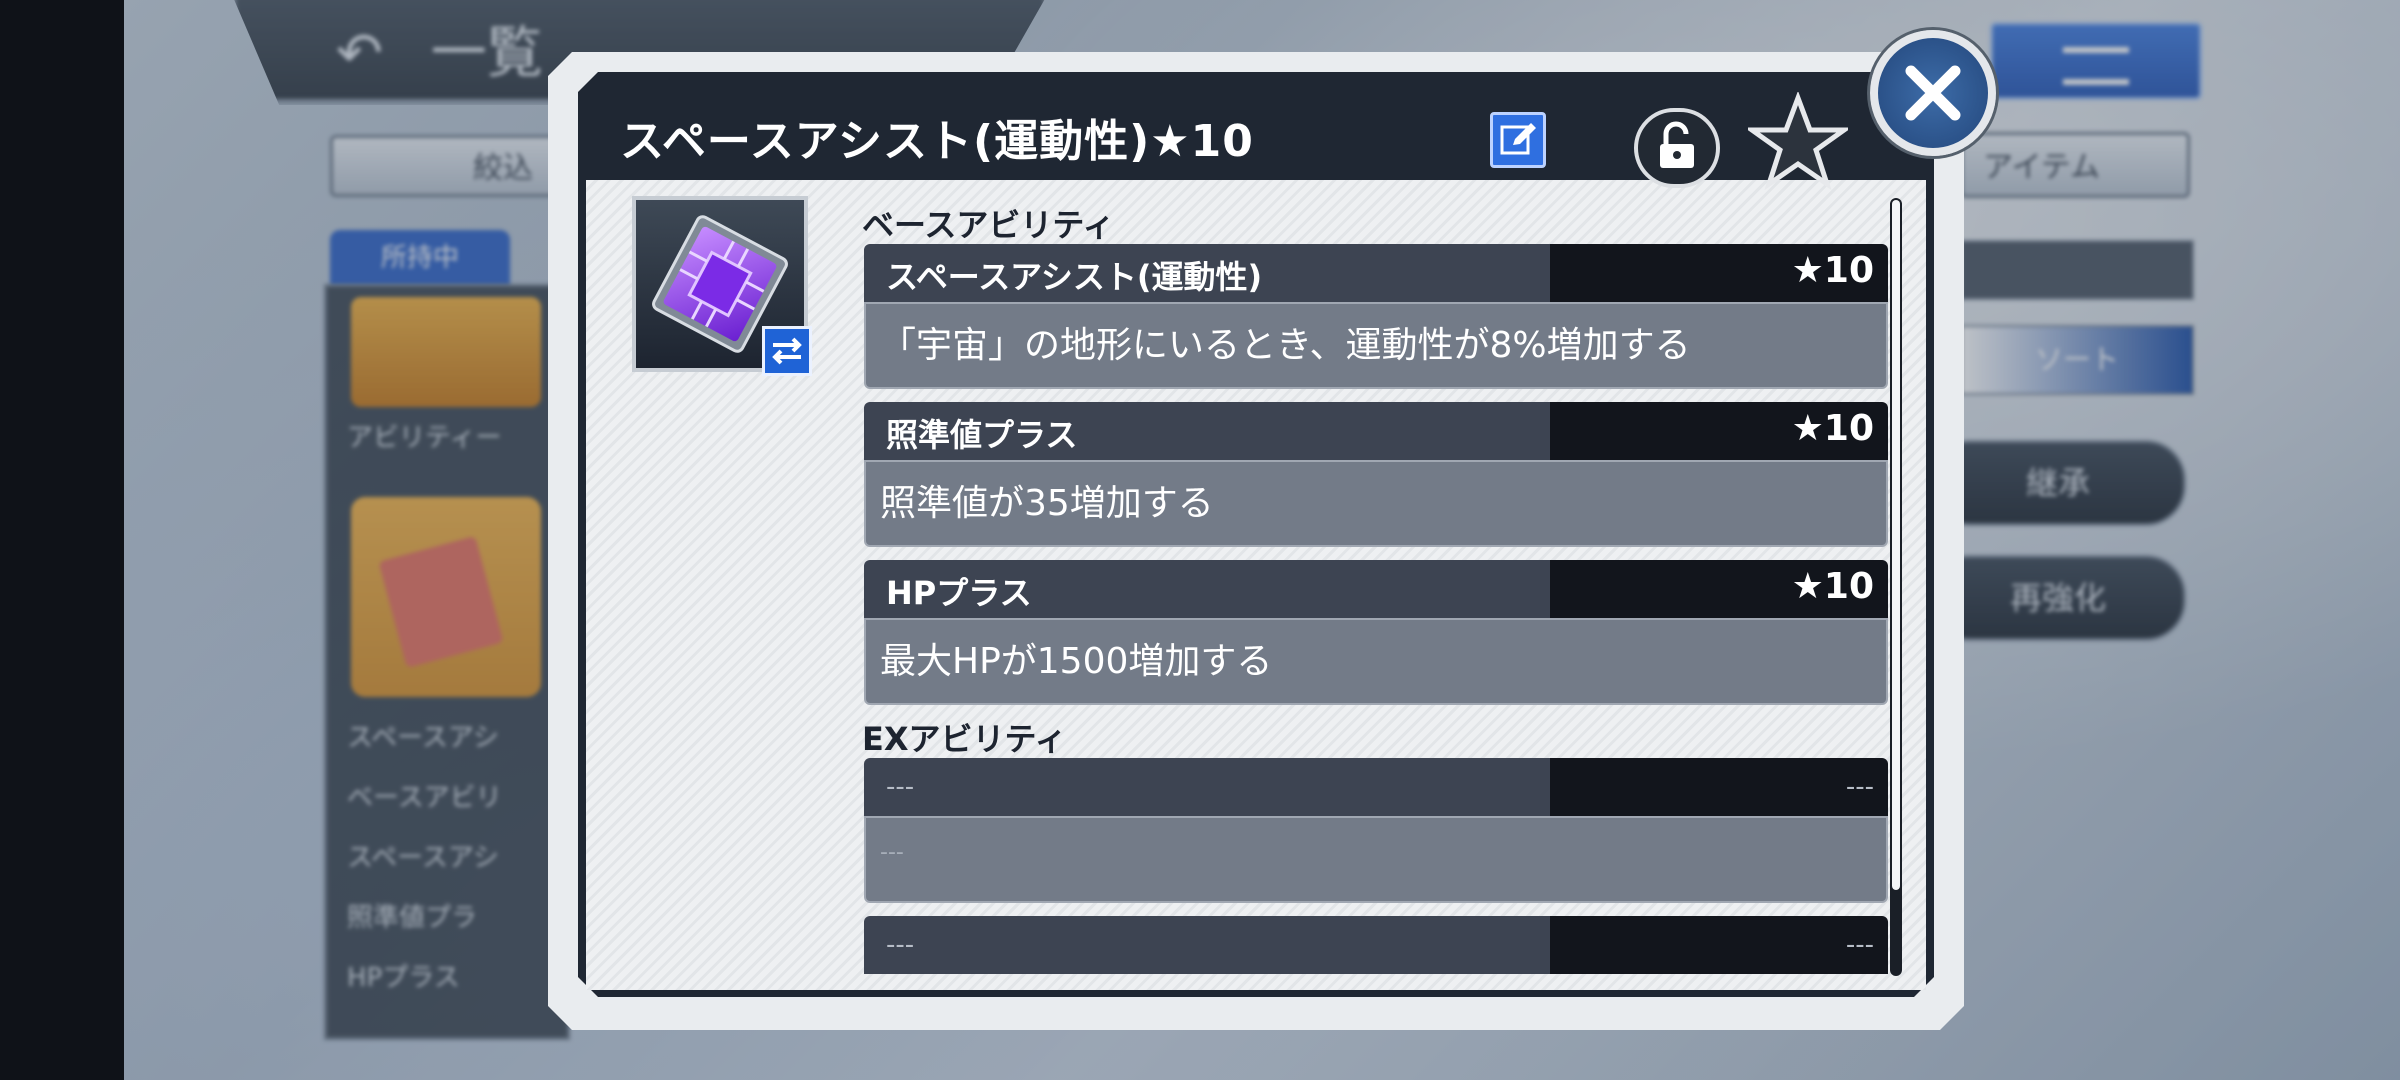 This screenshot has height=1080, width=2400. Describe the element at coordinates (1376, 859) in the screenshot. I see `ability-body: ---` at that location.